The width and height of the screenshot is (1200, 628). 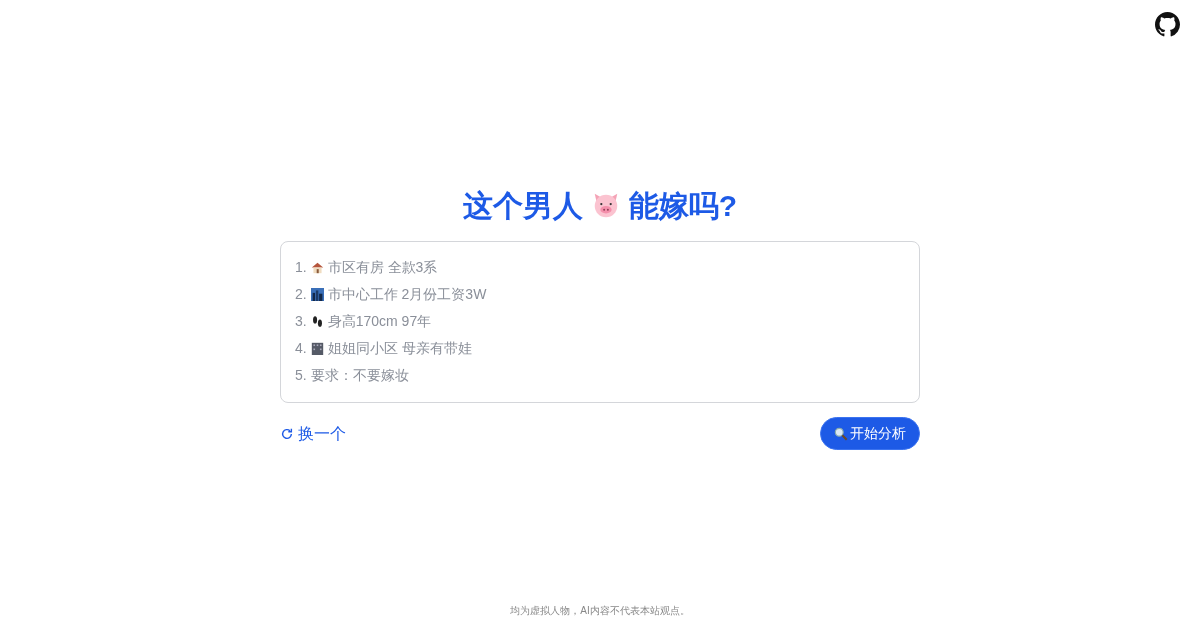 What do you see at coordinates (313, 433) in the screenshot?
I see `refresh-link: 换一个` at bounding box center [313, 433].